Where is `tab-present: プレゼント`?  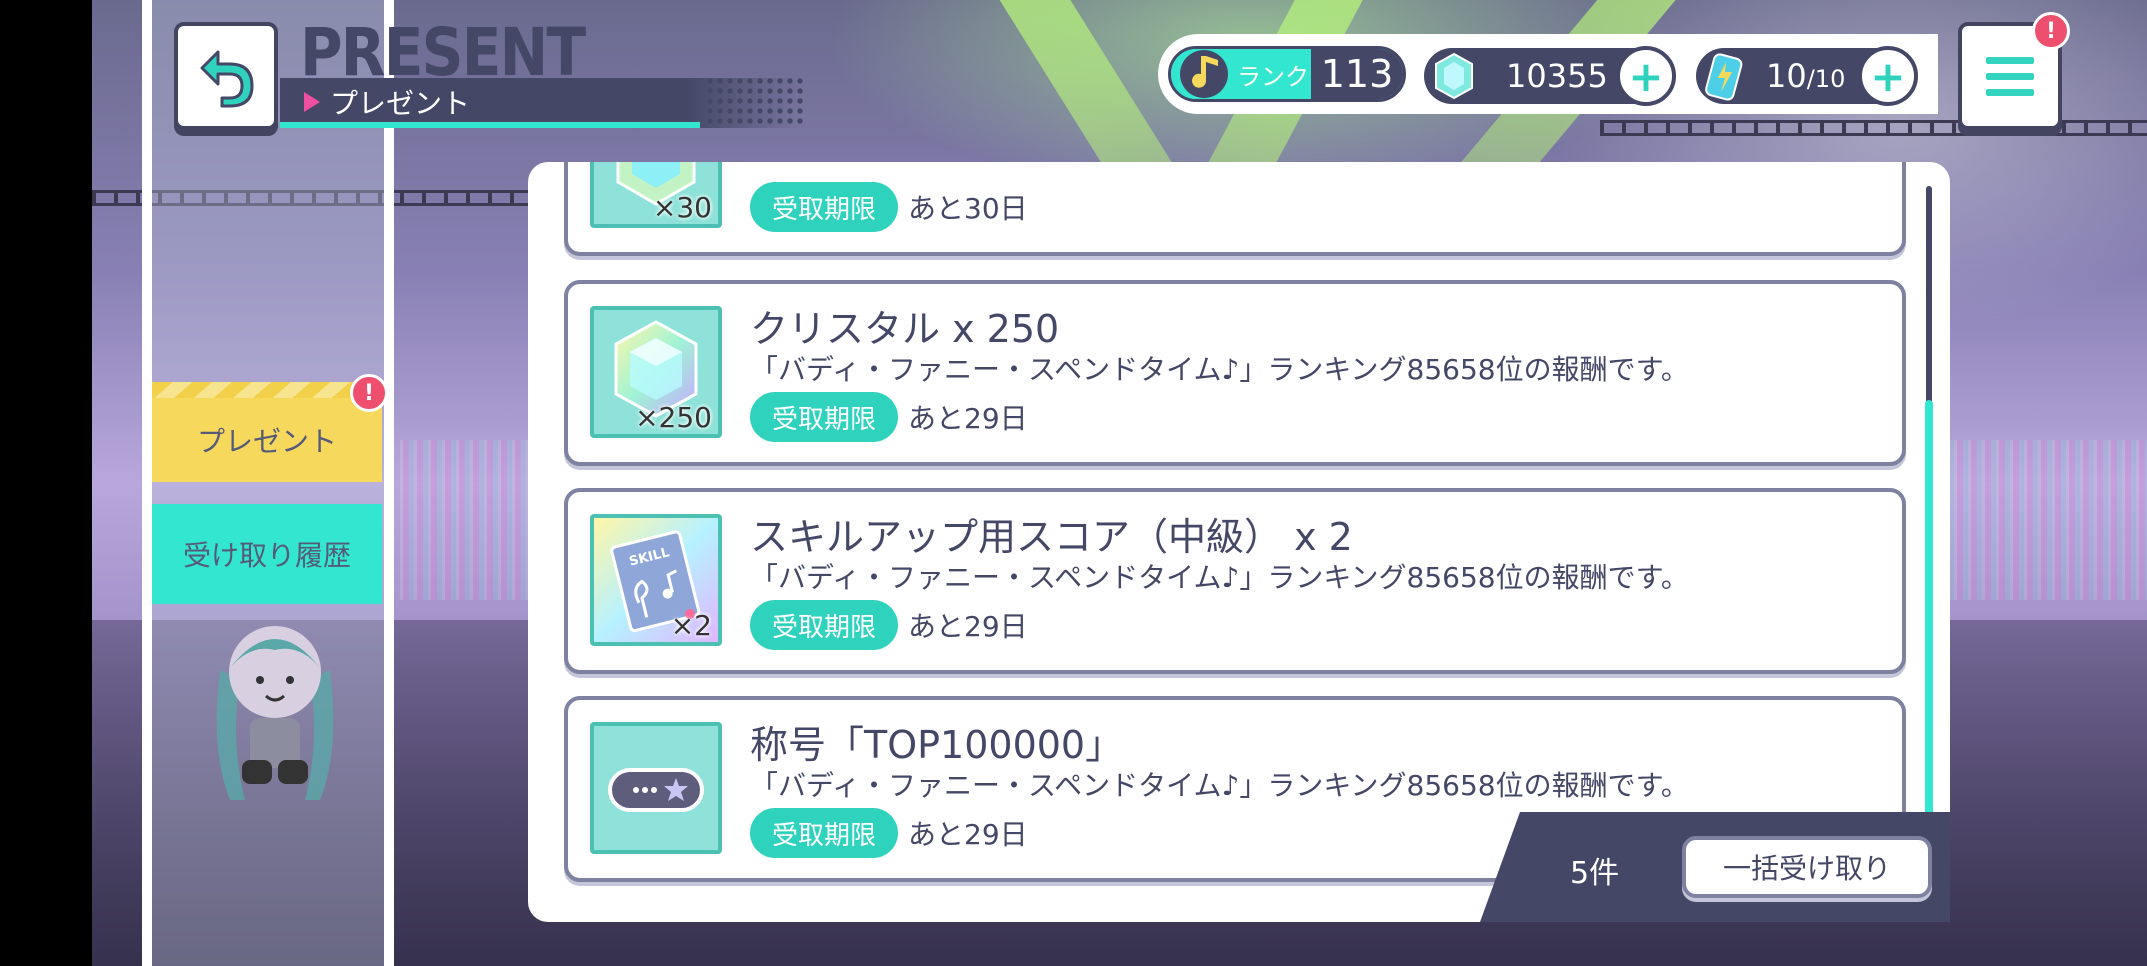 tab-present: プレゼント is located at coordinates (267, 432).